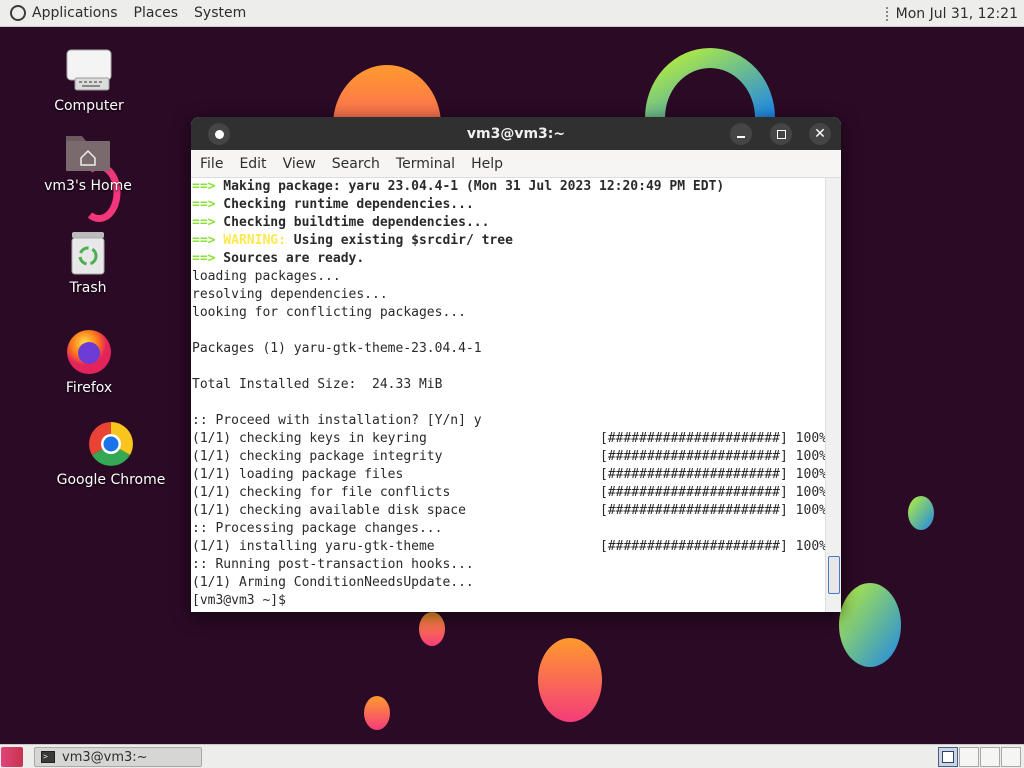 The image size is (1024, 768). I want to click on window-title: vm3@vm3:~, so click(516, 133).